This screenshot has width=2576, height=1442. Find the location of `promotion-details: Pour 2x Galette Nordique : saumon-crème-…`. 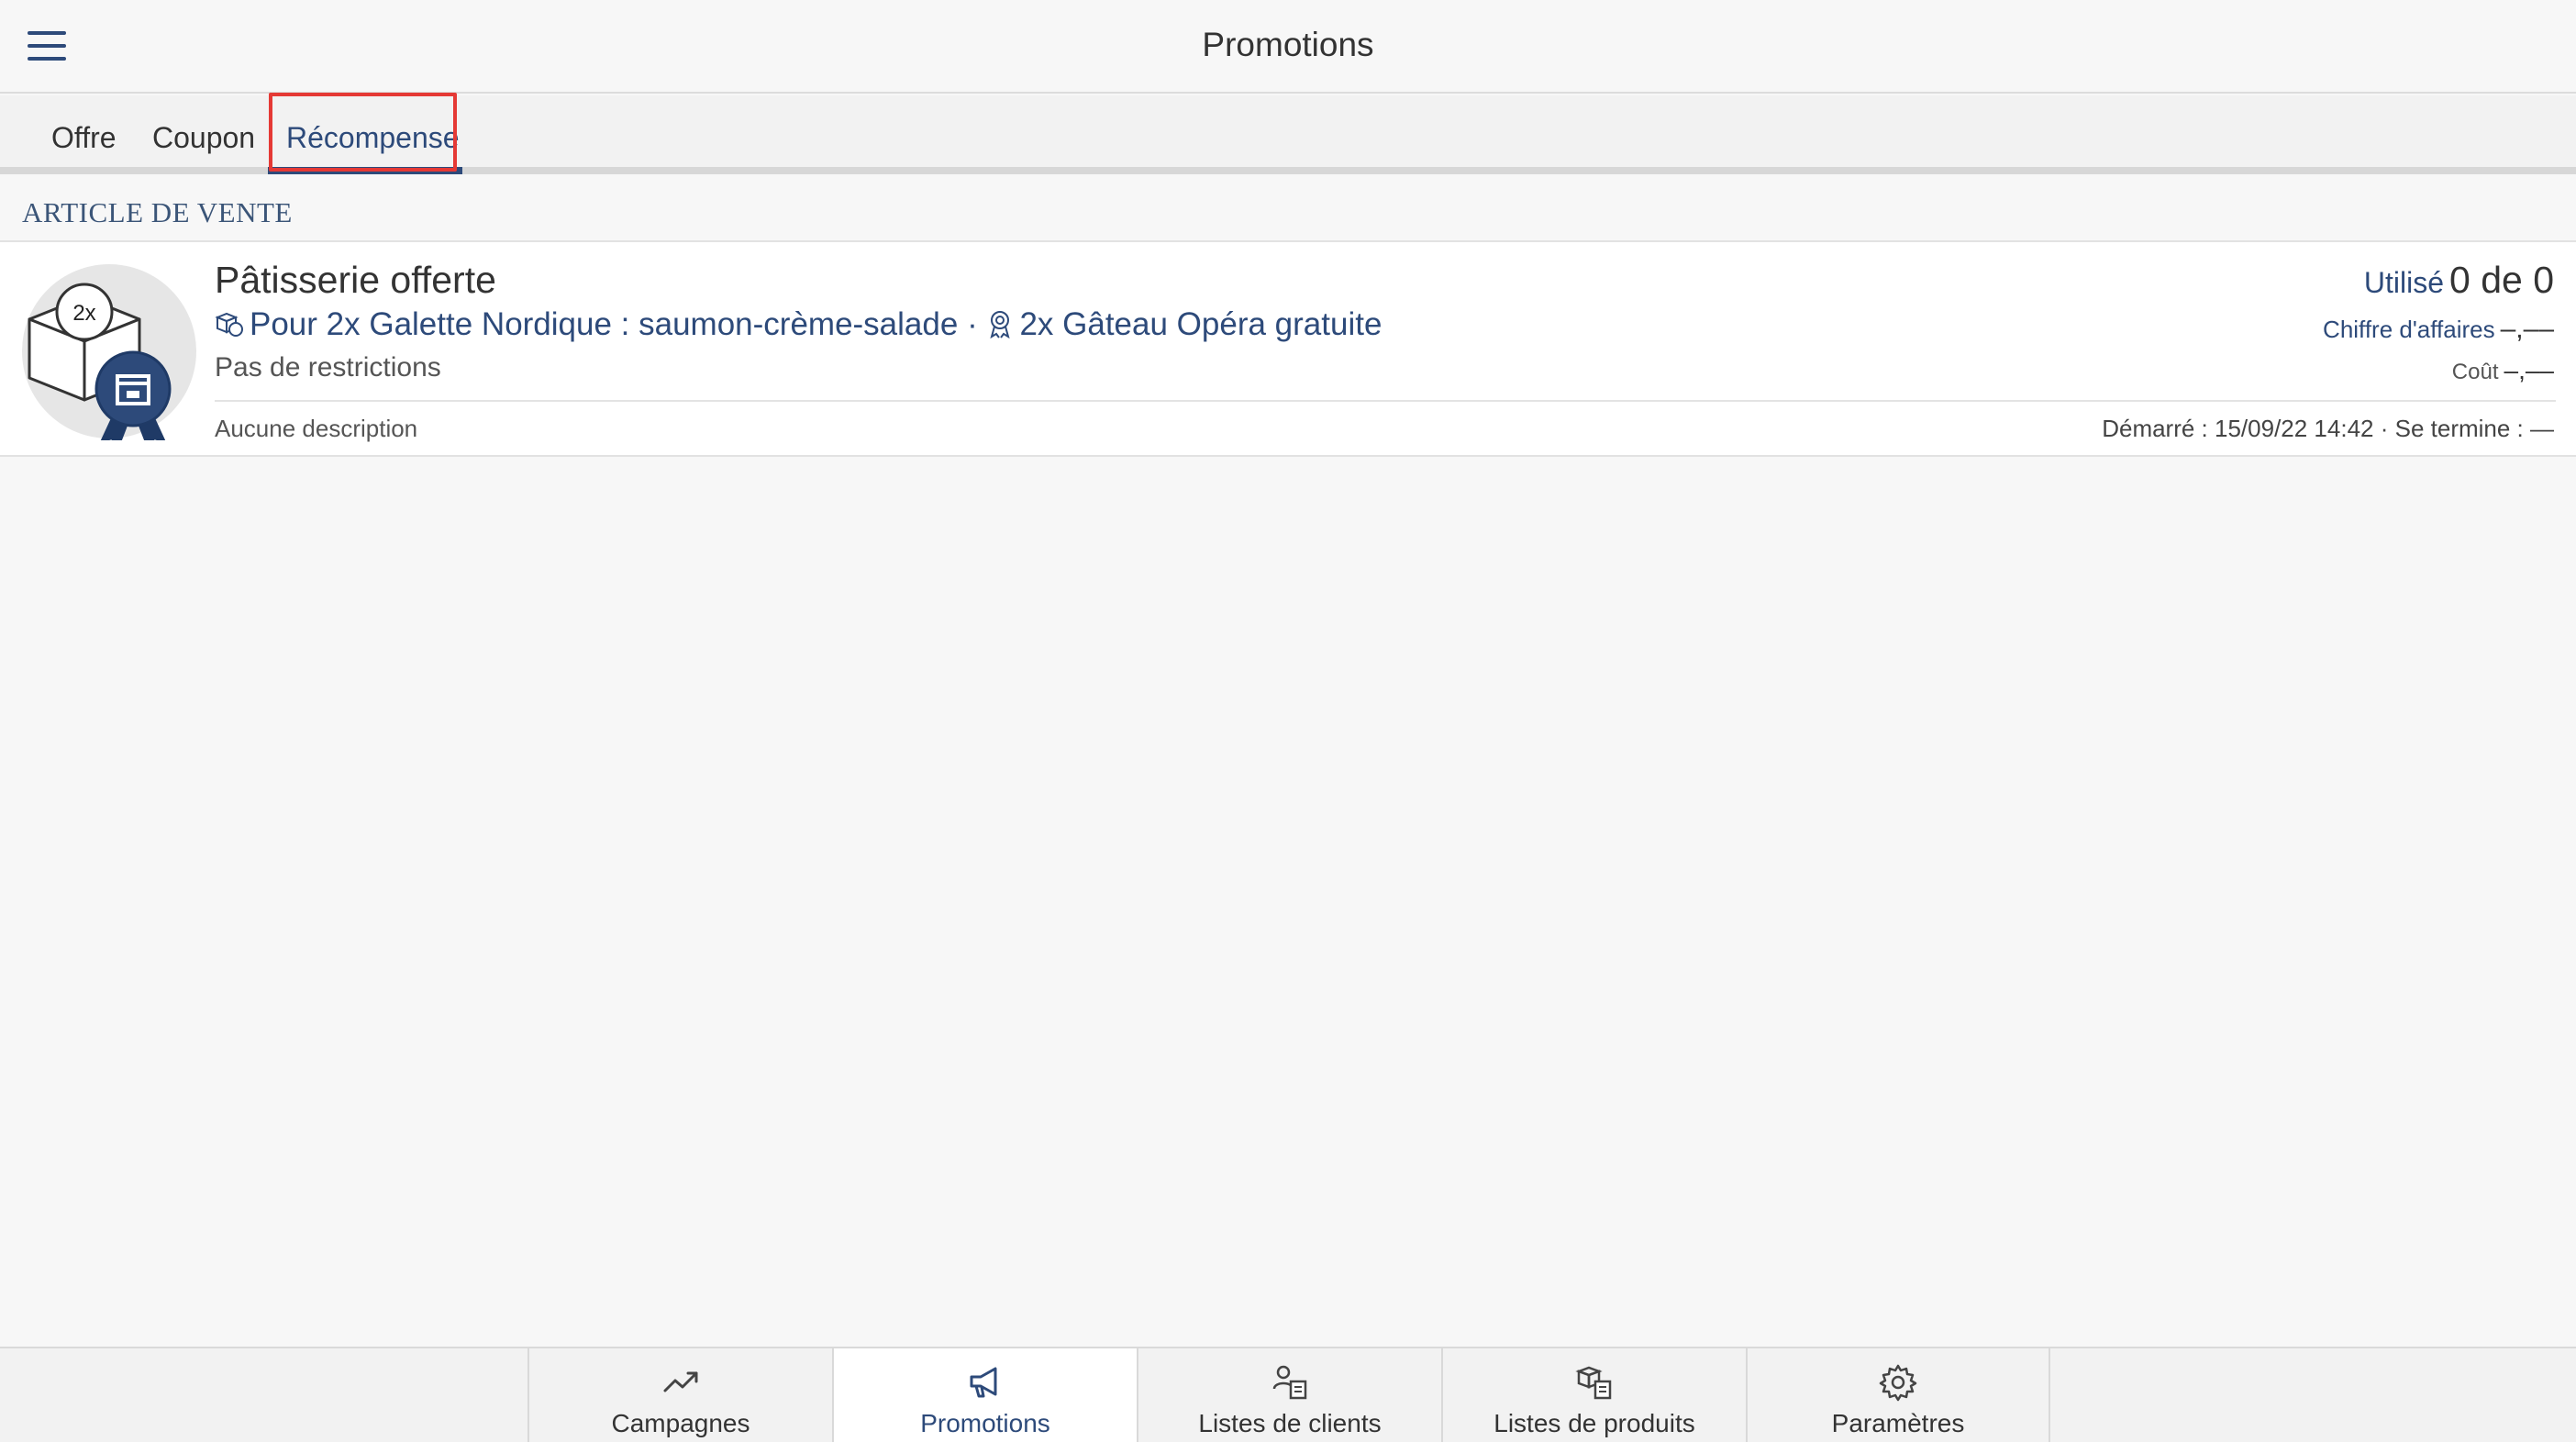

promotion-details: Pour 2x Galette Nordique : saumon-crème-… is located at coordinates (798, 324).